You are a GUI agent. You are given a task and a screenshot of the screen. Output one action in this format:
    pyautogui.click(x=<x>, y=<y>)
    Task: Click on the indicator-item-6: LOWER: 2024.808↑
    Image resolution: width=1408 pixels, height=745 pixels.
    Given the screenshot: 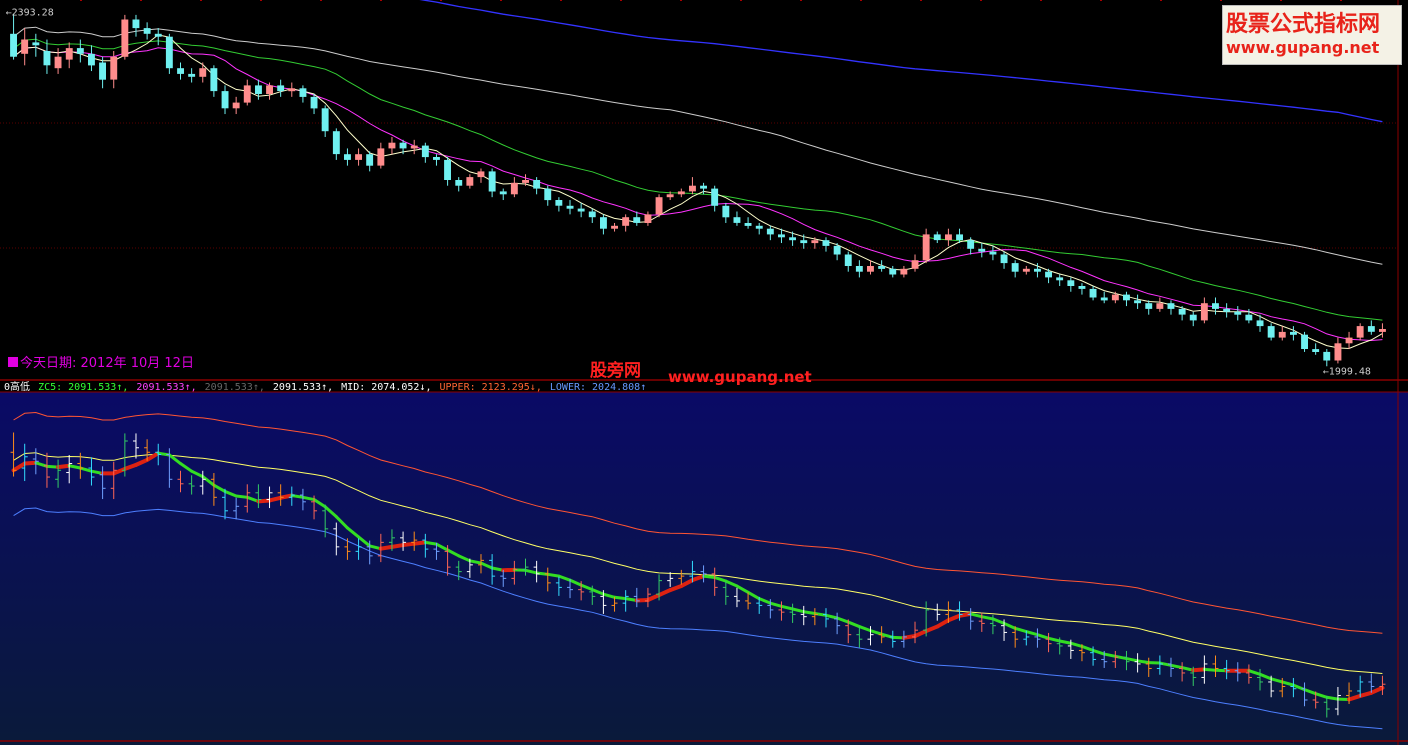 What is the action you would take?
    pyautogui.click(x=598, y=387)
    